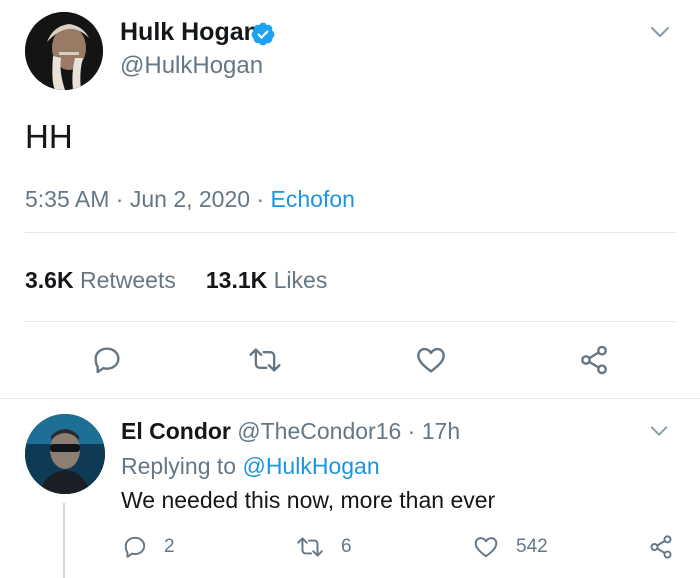  What do you see at coordinates (169, 546) in the screenshot?
I see `reply-count: 2` at bounding box center [169, 546].